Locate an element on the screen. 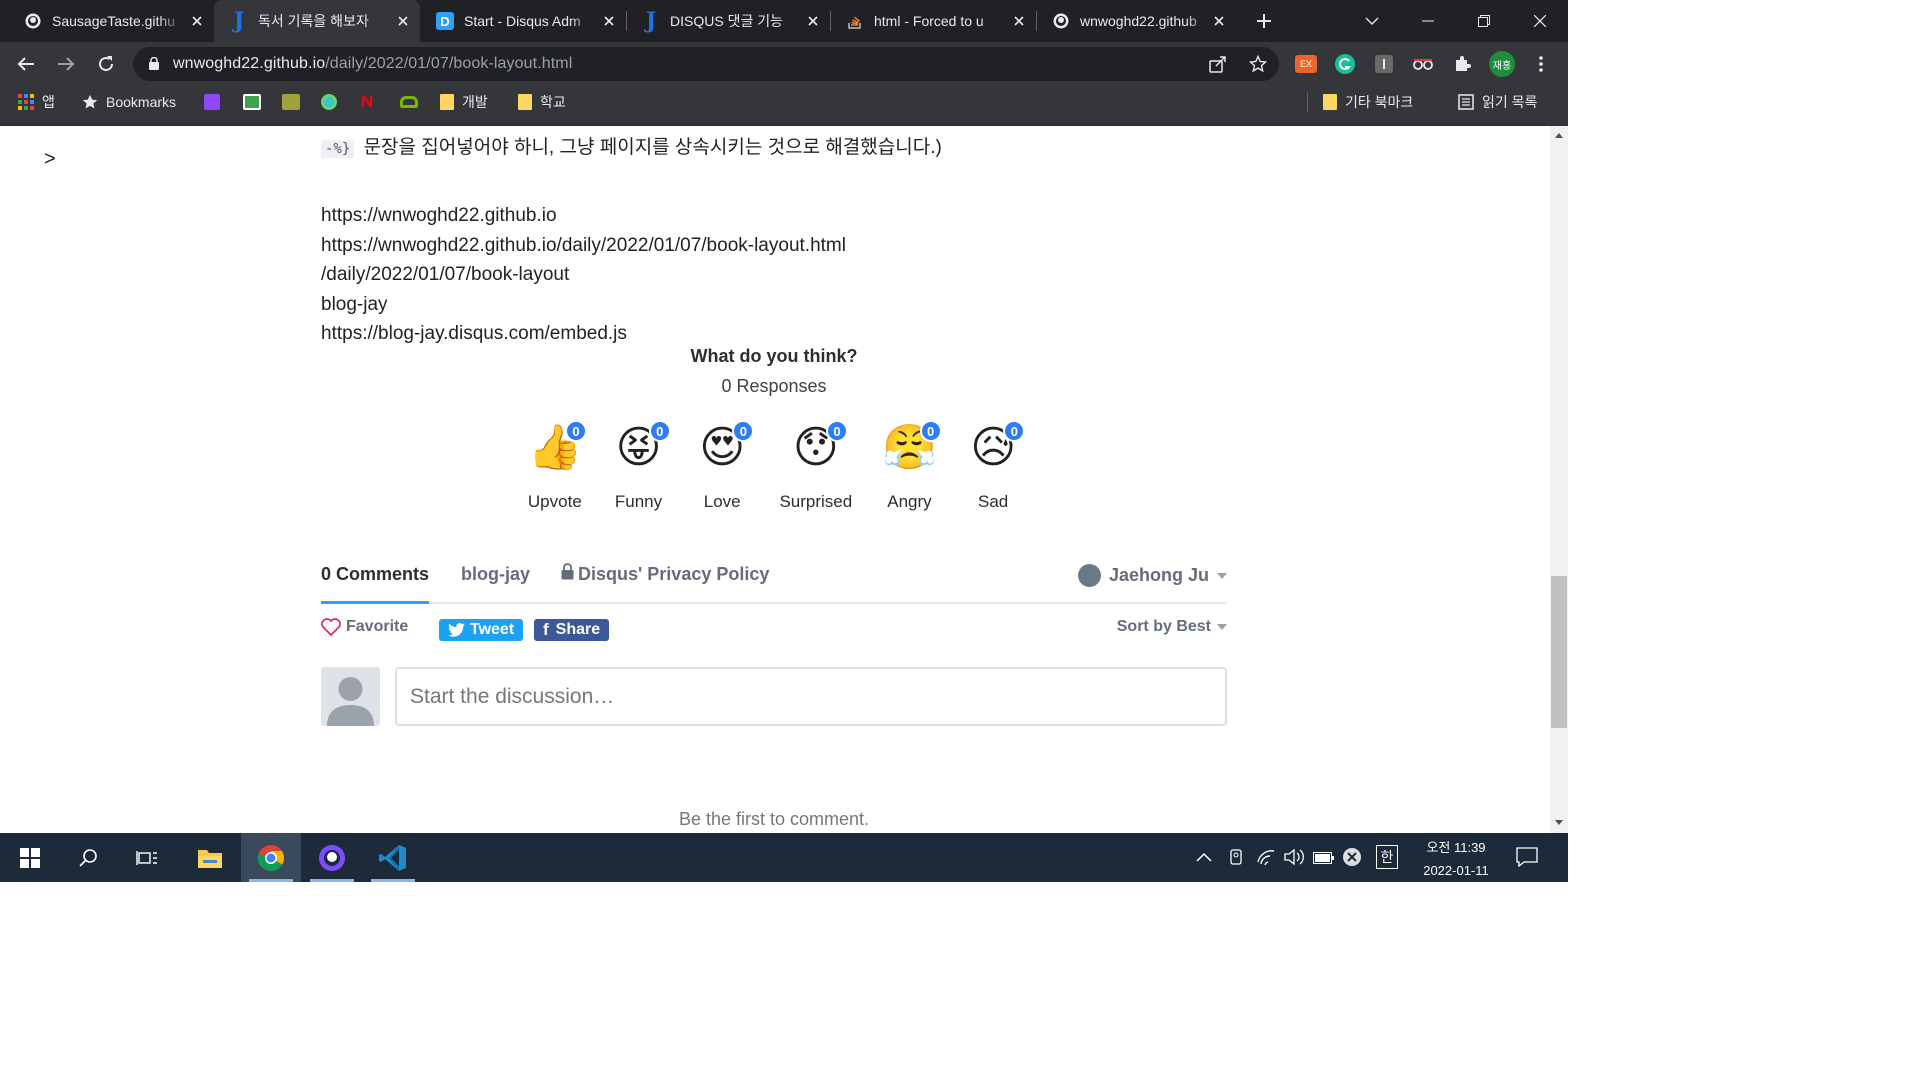  tab-community: blog-jay is located at coordinates (495, 574).